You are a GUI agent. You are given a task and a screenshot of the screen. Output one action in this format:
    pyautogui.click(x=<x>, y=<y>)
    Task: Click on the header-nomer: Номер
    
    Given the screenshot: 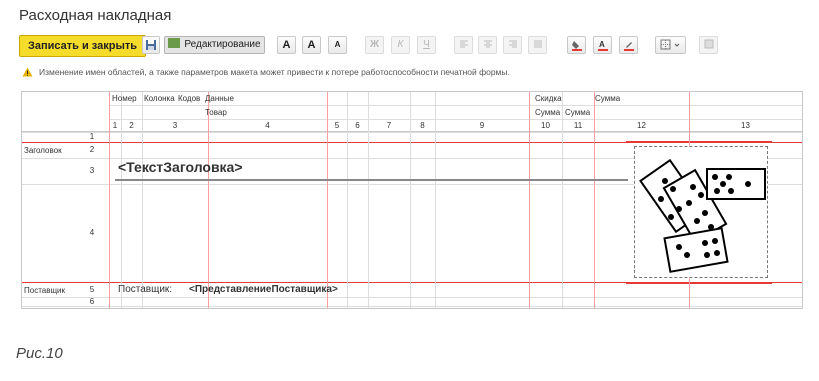 What is the action you would take?
    pyautogui.click(x=127, y=99)
    